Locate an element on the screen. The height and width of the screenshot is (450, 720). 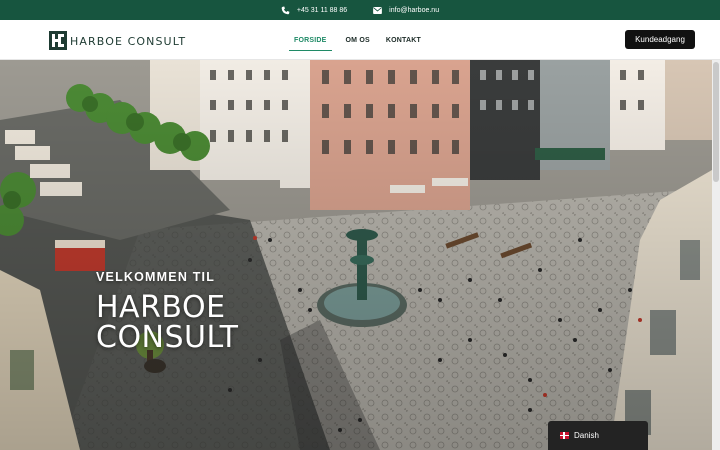
language-switcher: Danish is located at coordinates (598, 435).